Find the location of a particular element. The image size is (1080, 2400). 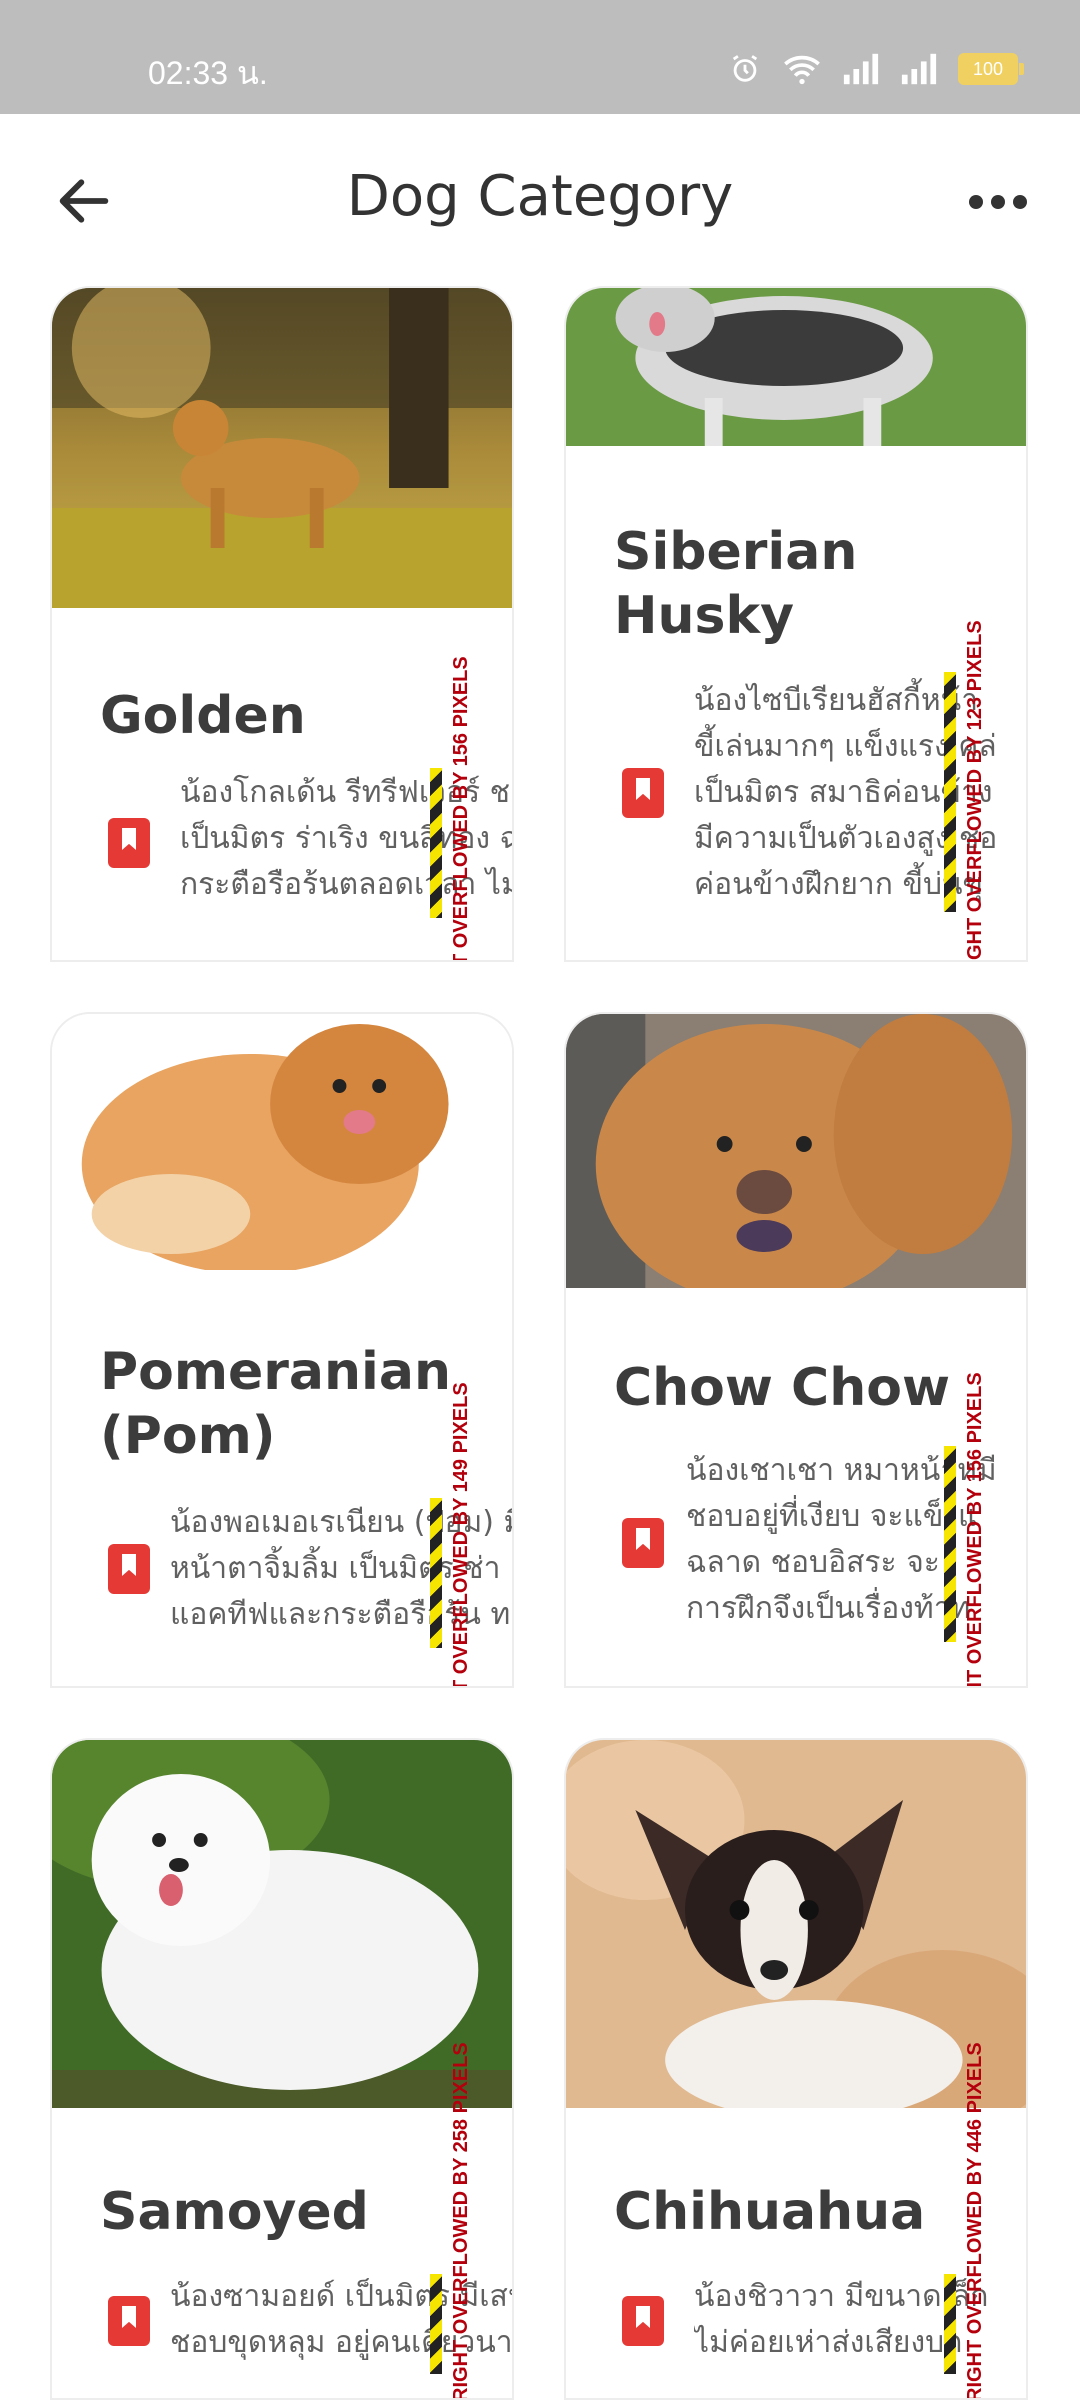

status-bar: 02:33 น. 100 is located at coordinates (540, 57).